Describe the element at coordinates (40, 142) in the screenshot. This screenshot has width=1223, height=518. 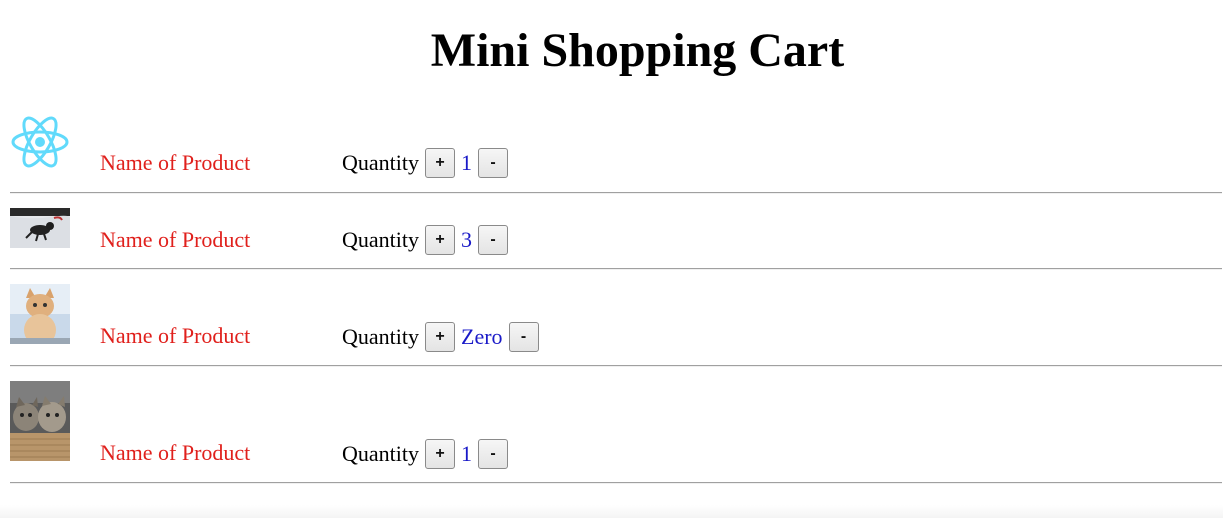
I see `react-logo-icon` at that location.